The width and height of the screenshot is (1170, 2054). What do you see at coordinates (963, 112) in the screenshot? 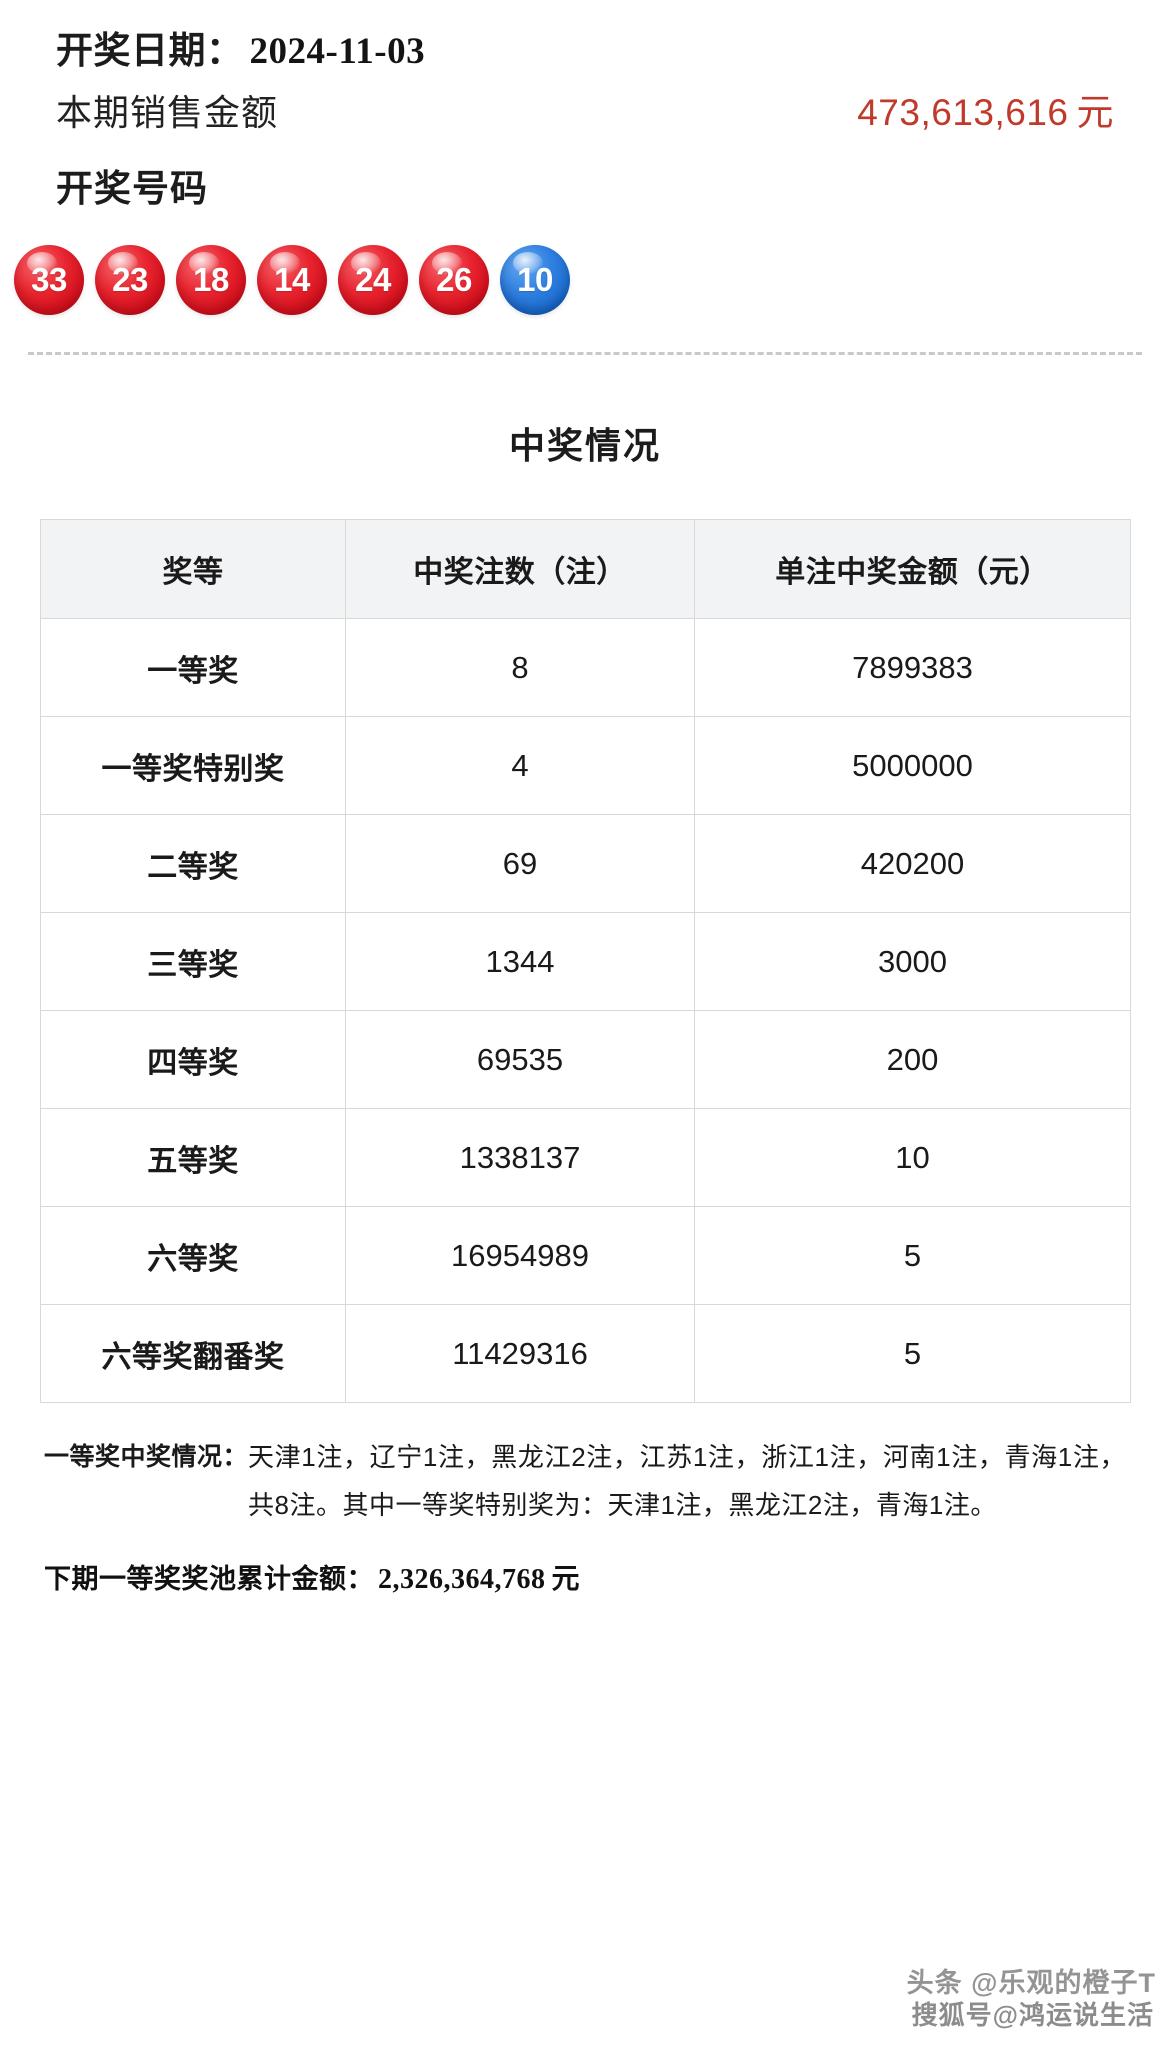
I see `sales-amount-number: 473,613,616` at bounding box center [963, 112].